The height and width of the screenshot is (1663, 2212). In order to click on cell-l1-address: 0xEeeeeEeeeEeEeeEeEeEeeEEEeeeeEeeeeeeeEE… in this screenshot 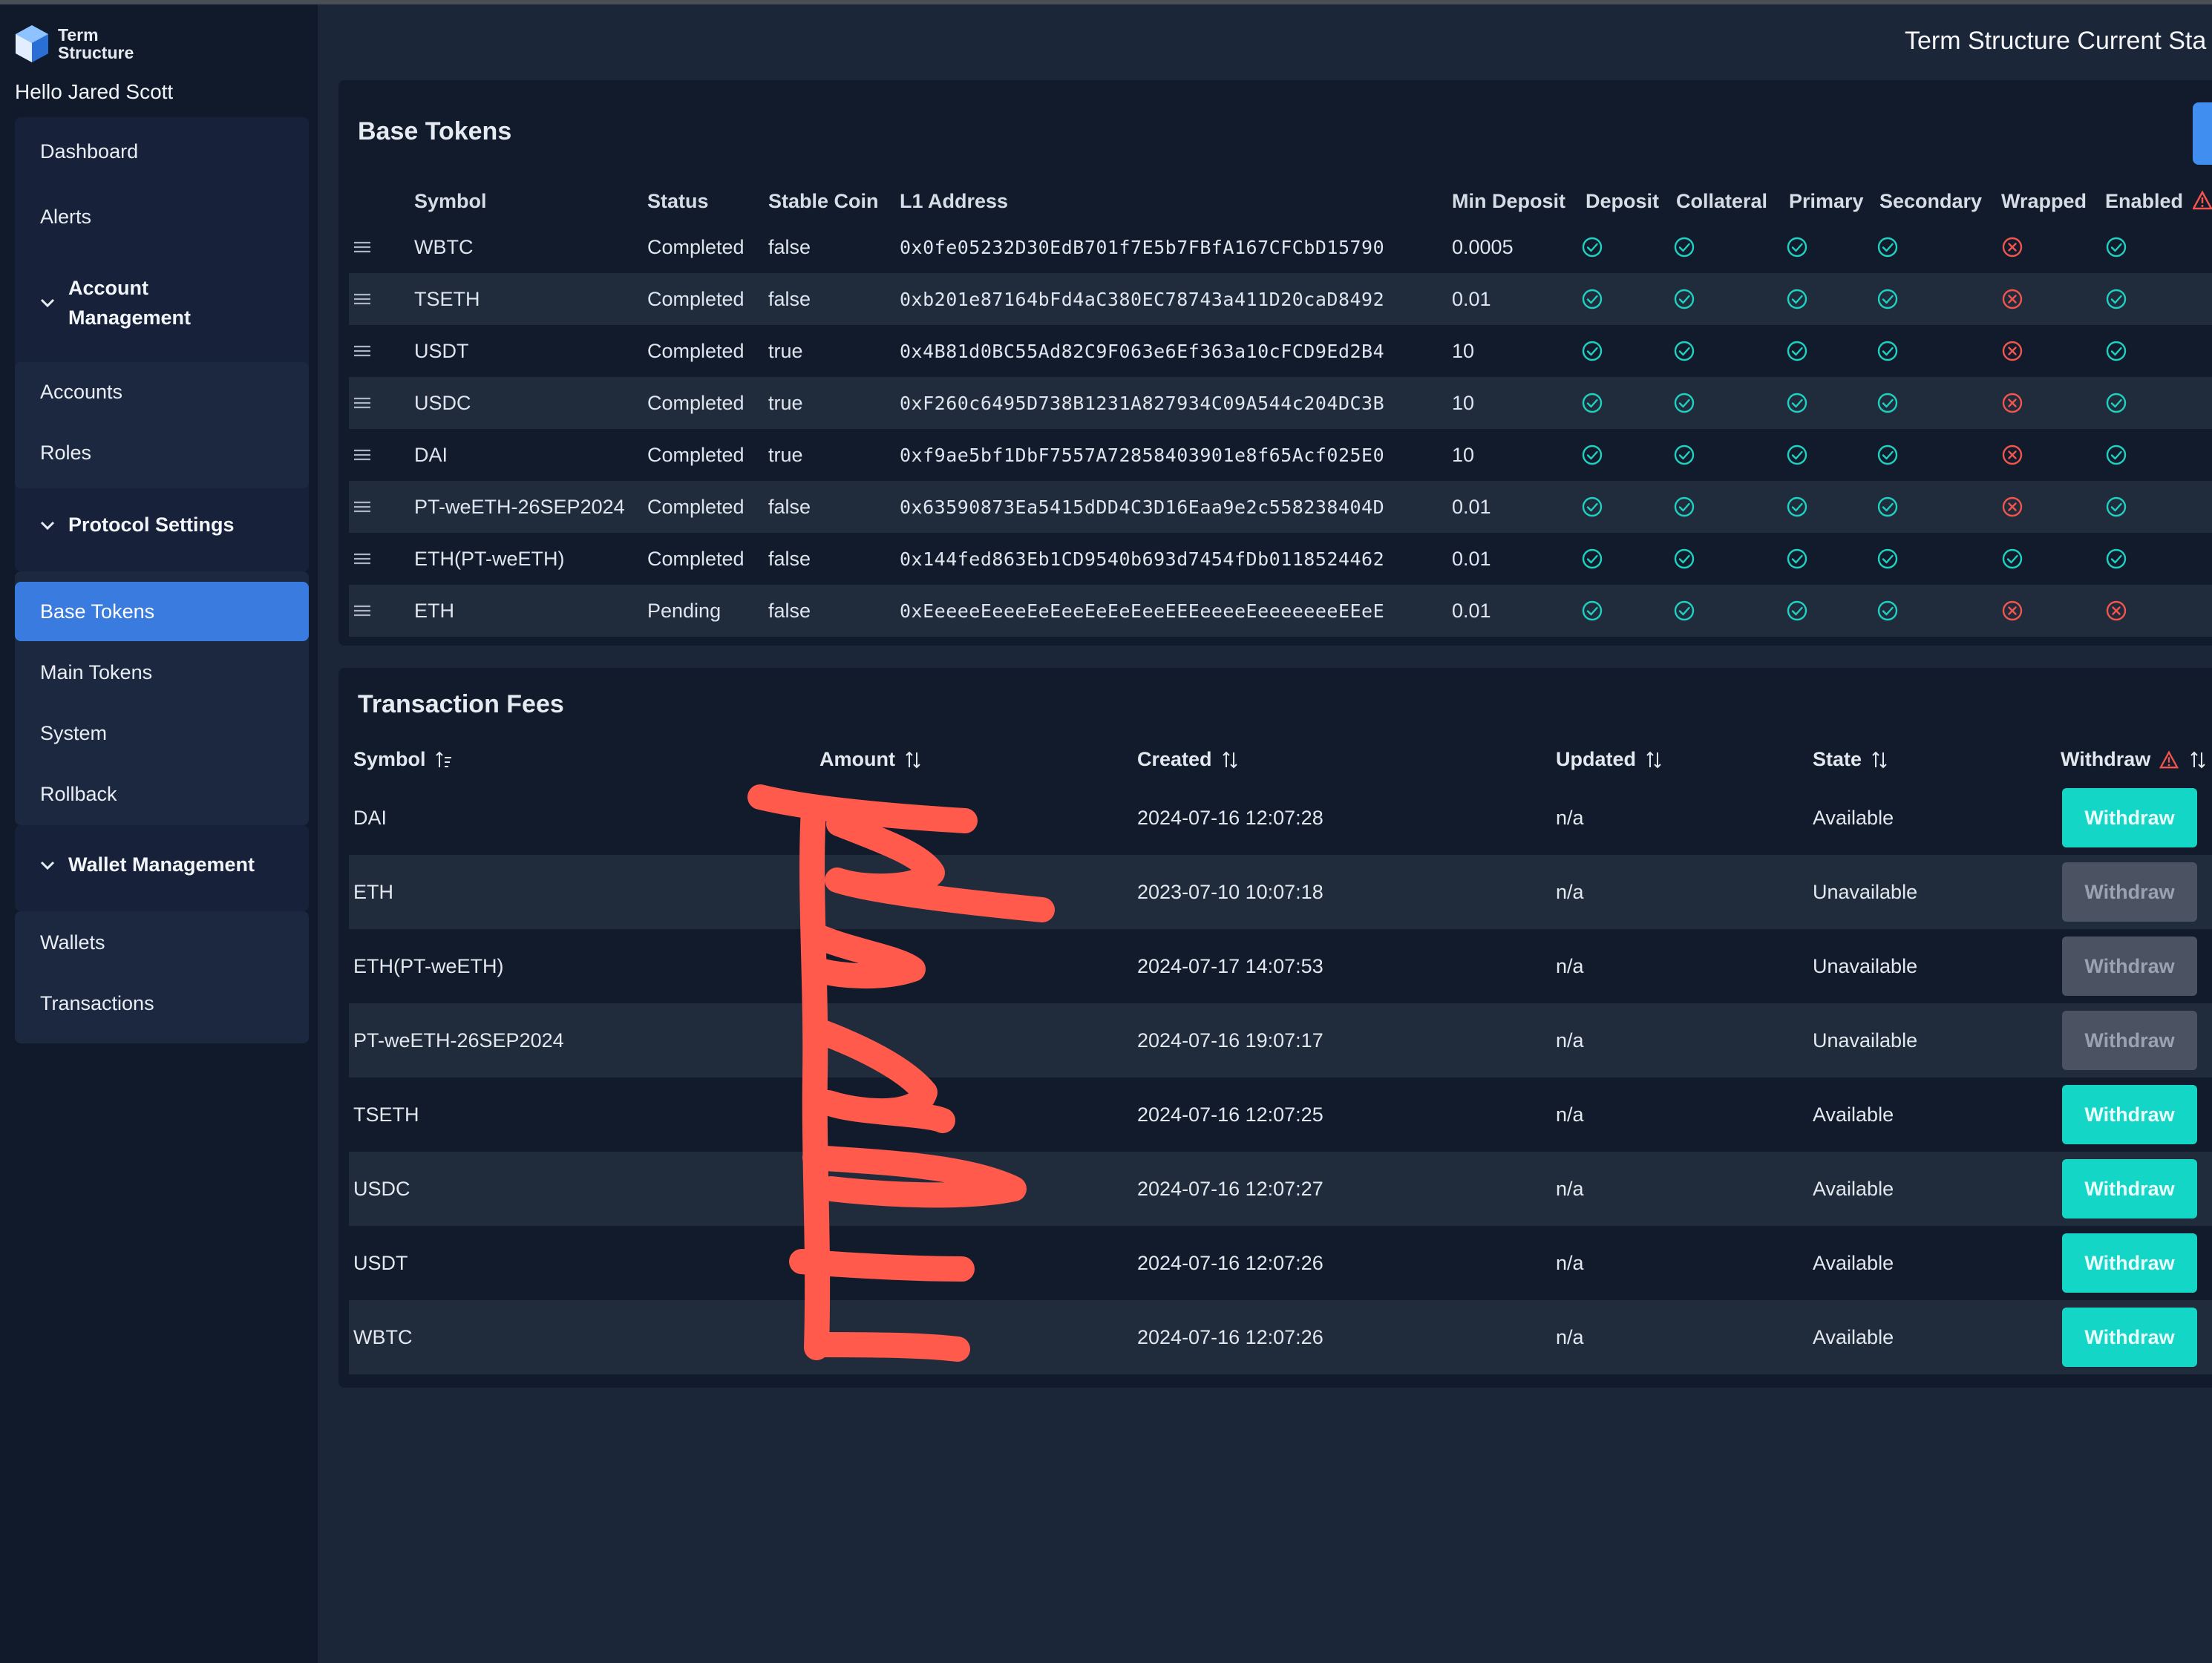, I will do `click(1142, 611)`.